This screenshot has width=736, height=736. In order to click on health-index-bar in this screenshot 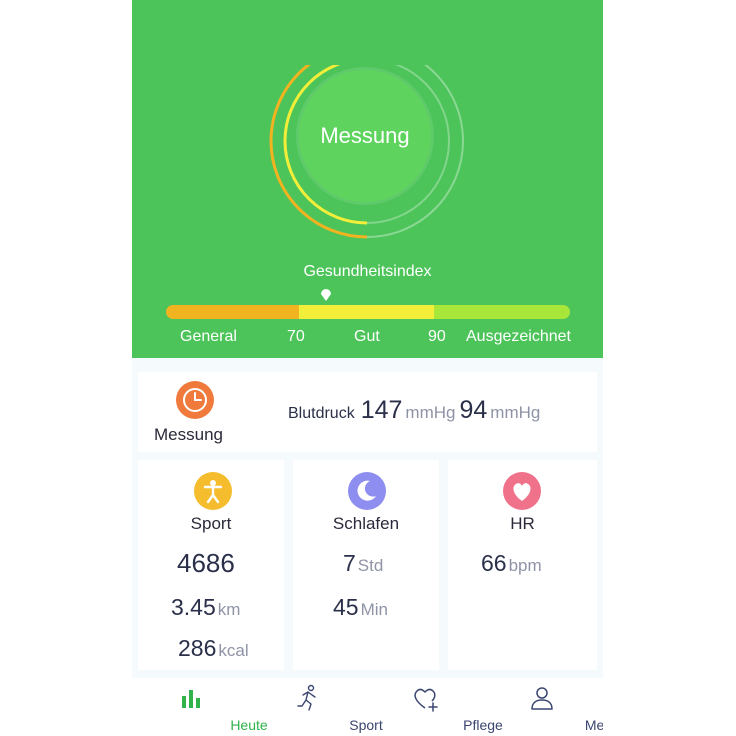, I will do `click(368, 312)`.